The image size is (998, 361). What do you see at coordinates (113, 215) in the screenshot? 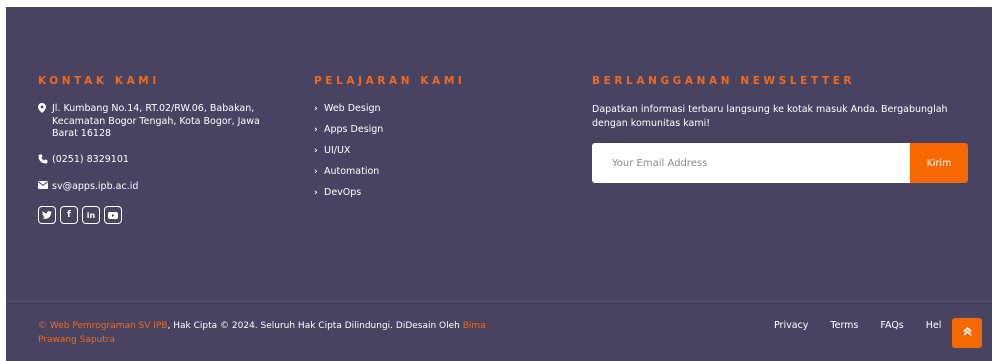
I see `youtube-icon` at bounding box center [113, 215].